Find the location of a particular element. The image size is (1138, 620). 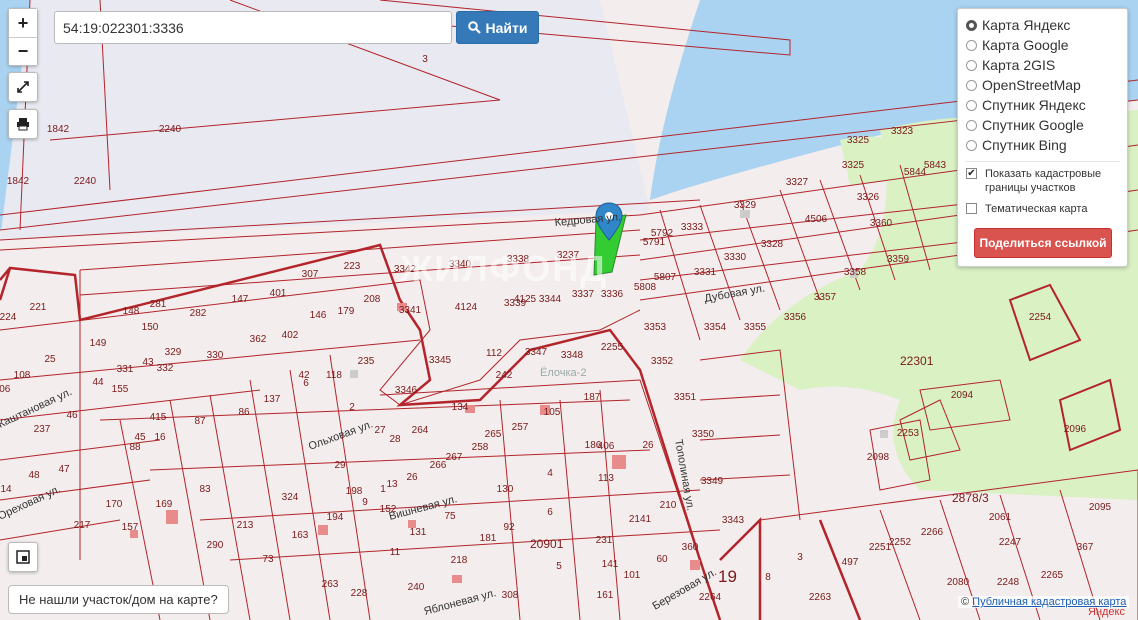

parcel-number-label: 2240 is located at coordinates (85, 181).